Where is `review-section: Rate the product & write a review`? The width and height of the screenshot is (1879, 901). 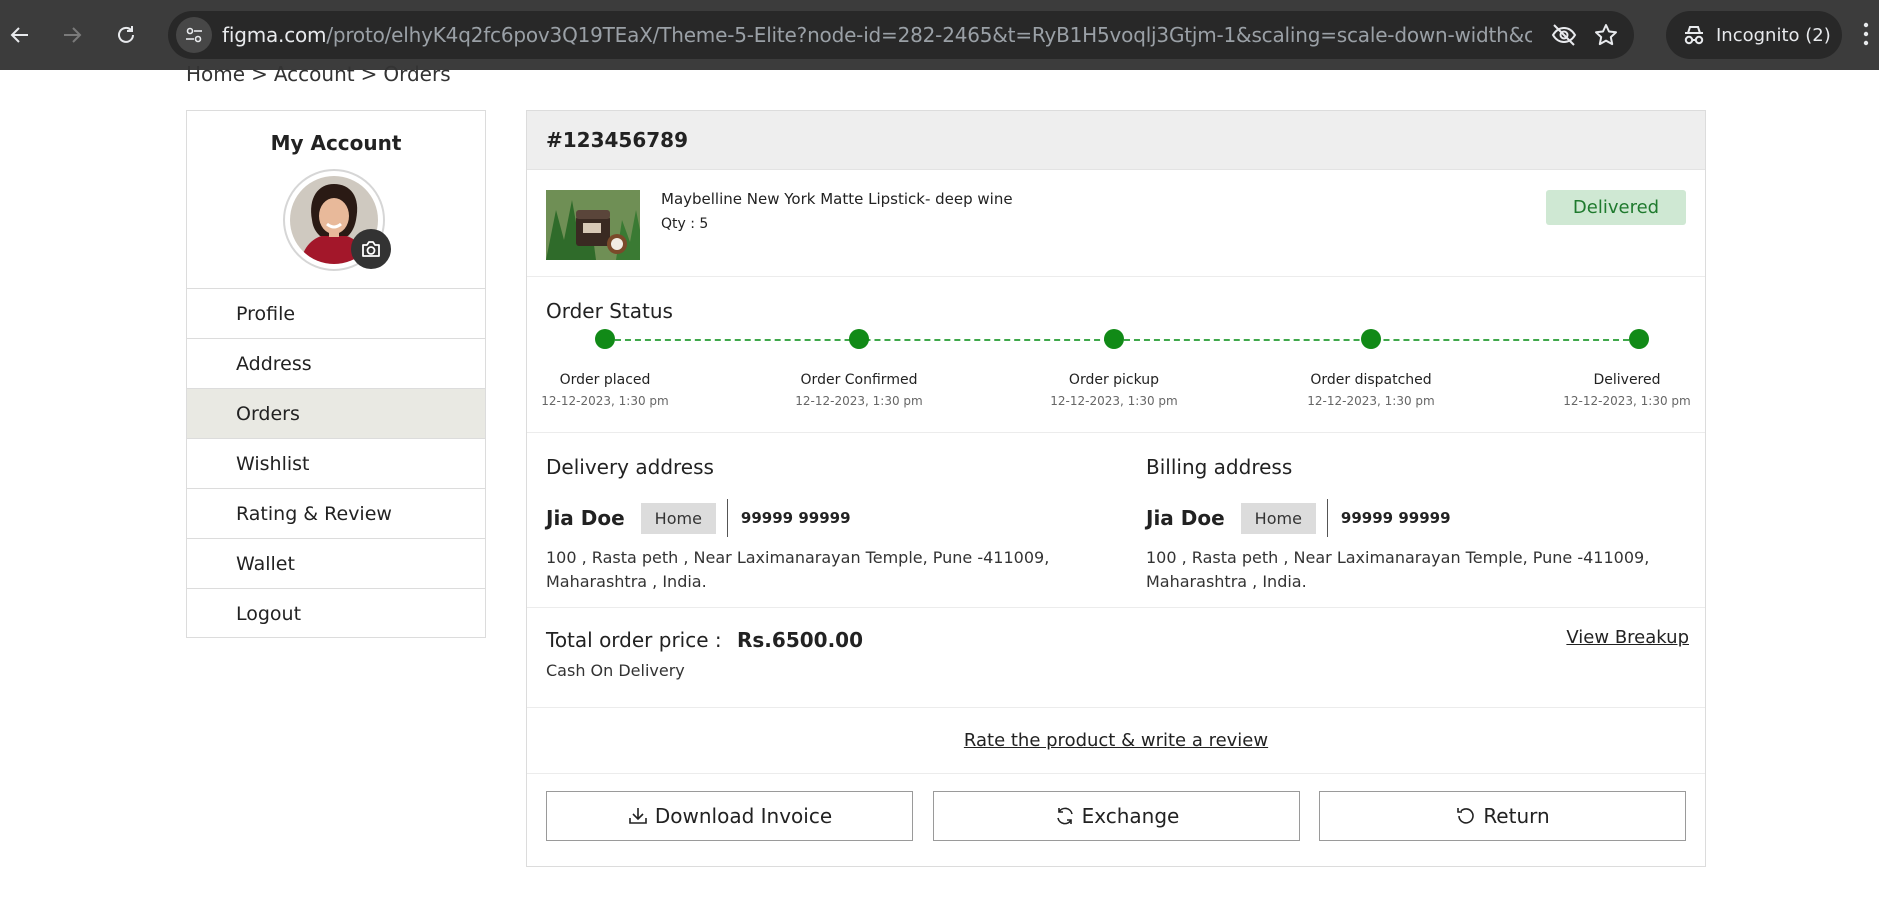 review-section: Rate the product & write a review is located at coordinates (1116, 741).